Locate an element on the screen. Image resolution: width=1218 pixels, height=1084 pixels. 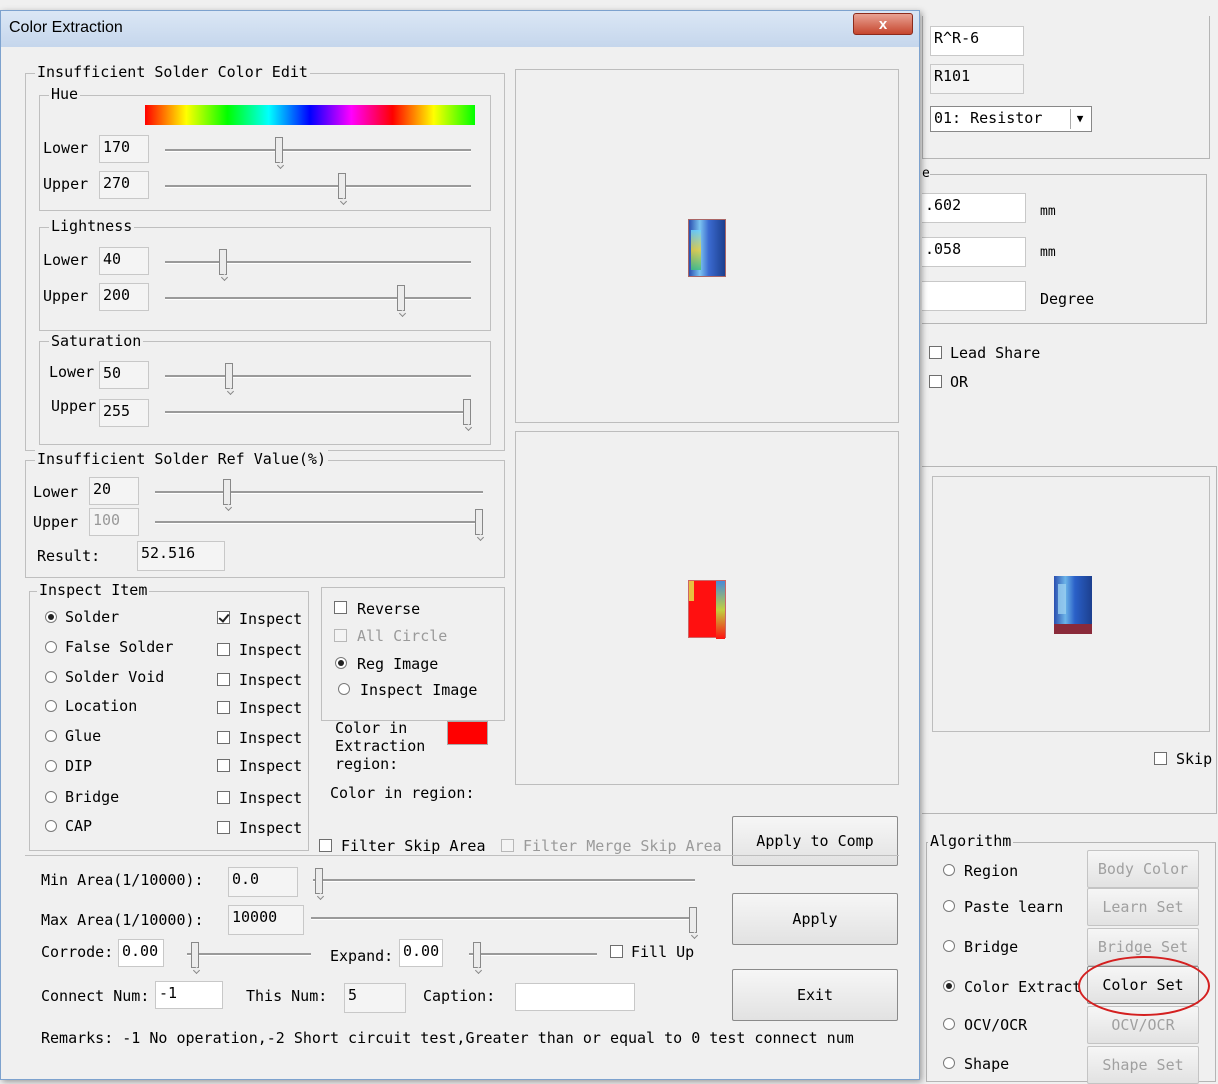
max-area-field: 10000 is located at coordinates (266, 920).